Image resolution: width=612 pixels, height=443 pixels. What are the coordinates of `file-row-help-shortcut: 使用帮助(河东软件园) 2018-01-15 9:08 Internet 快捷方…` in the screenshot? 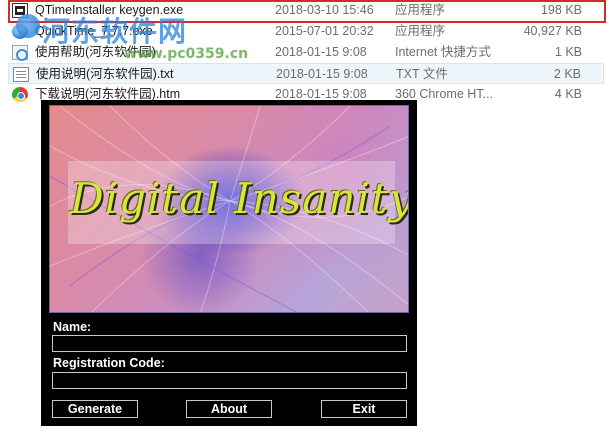 It's located at (306, 52).